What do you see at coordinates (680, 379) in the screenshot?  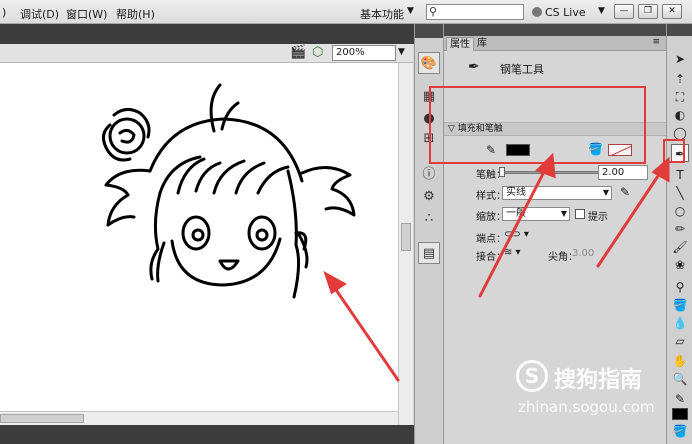 I see `zoom-tool-icon: 🔍` at bounding box center [680, 379].